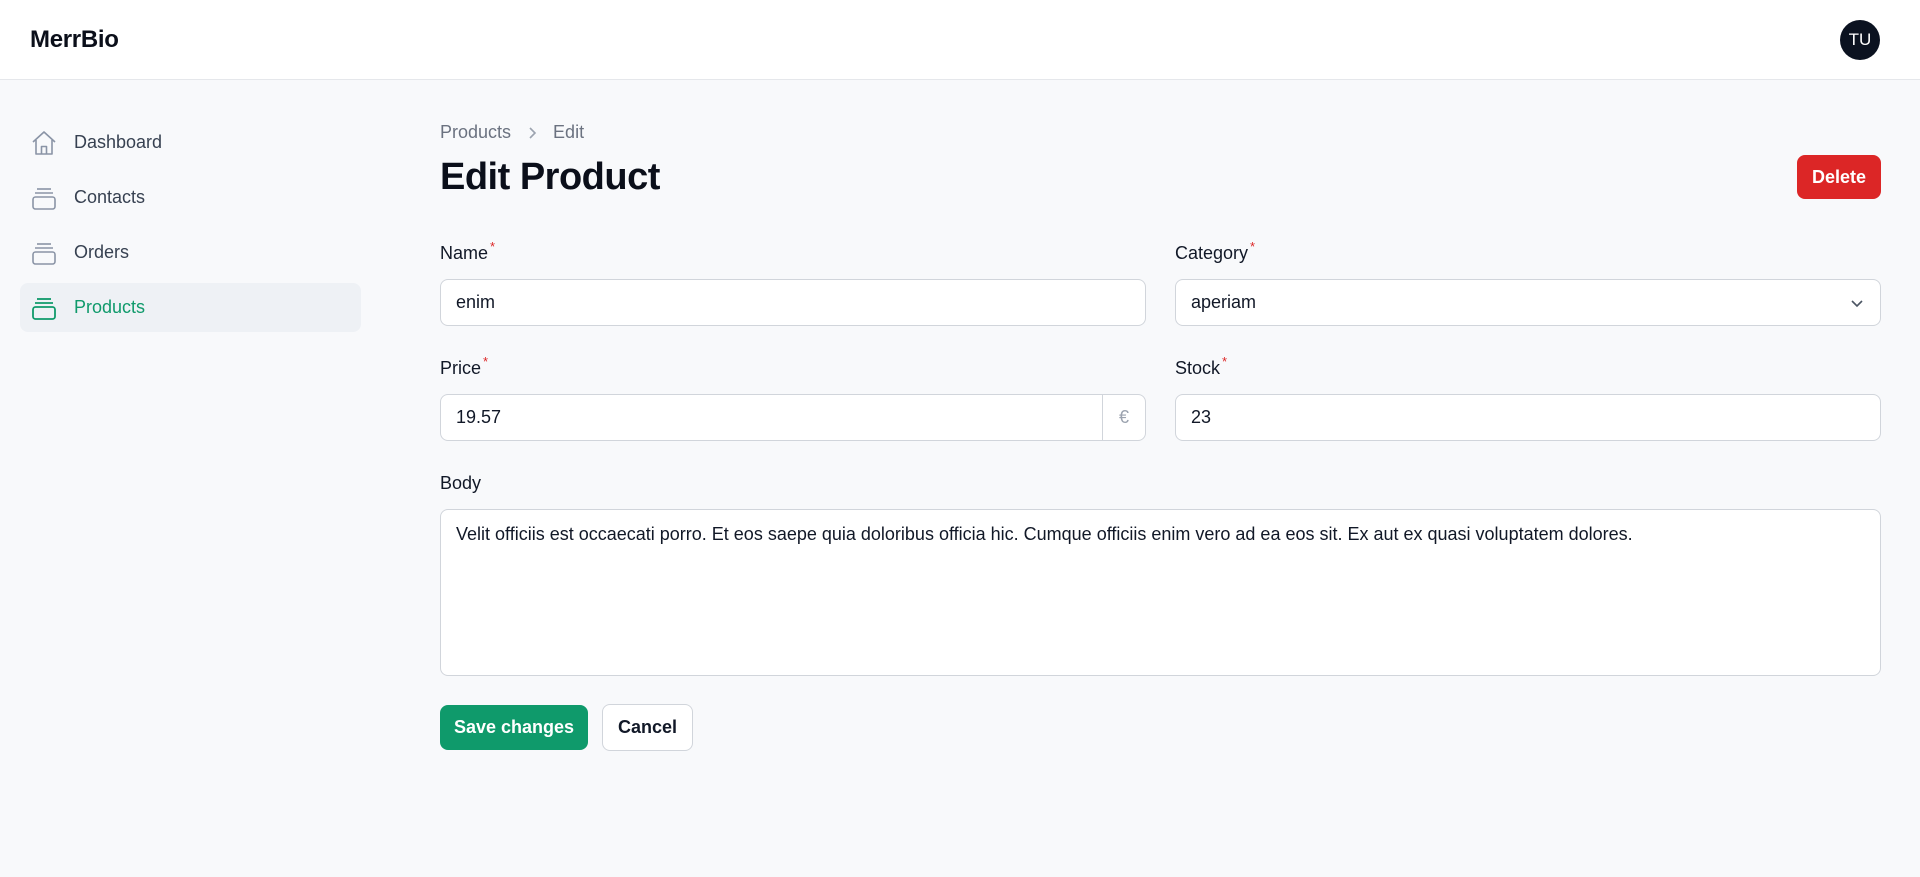 The width and height of the screenshot is (1920, 877). Describe the element at coordinates (1224, 302) in the screenshot. I see `category-value: aperiam` at that location.